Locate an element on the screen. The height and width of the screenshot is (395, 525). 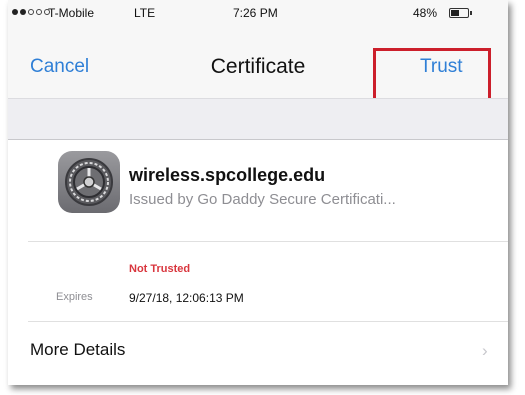
expires-label: Expires is located at coordinates (74, 297).